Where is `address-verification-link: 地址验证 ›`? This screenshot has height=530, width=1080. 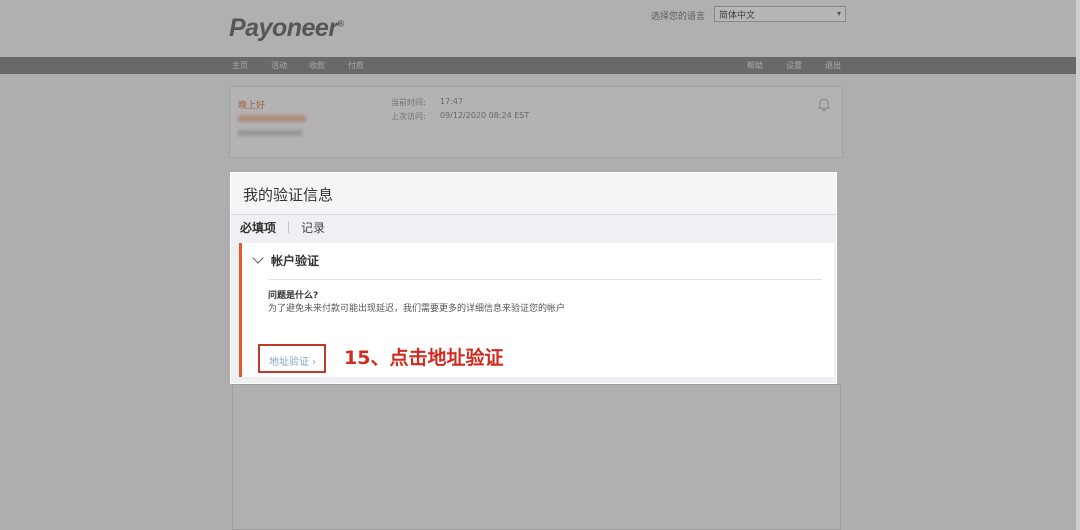
address-verification-link: 地址验证 › is located at coordinates (292, 358).